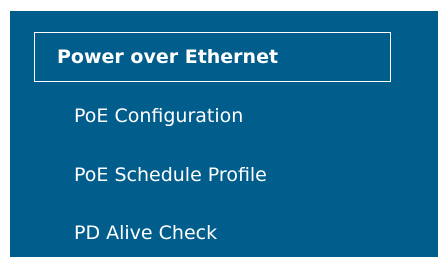  Describe the element at coordinates (170, 175) in the screenshot. I see `sidebar-item-poe-schedule-profile: PoE Schedule Profile` at that location.